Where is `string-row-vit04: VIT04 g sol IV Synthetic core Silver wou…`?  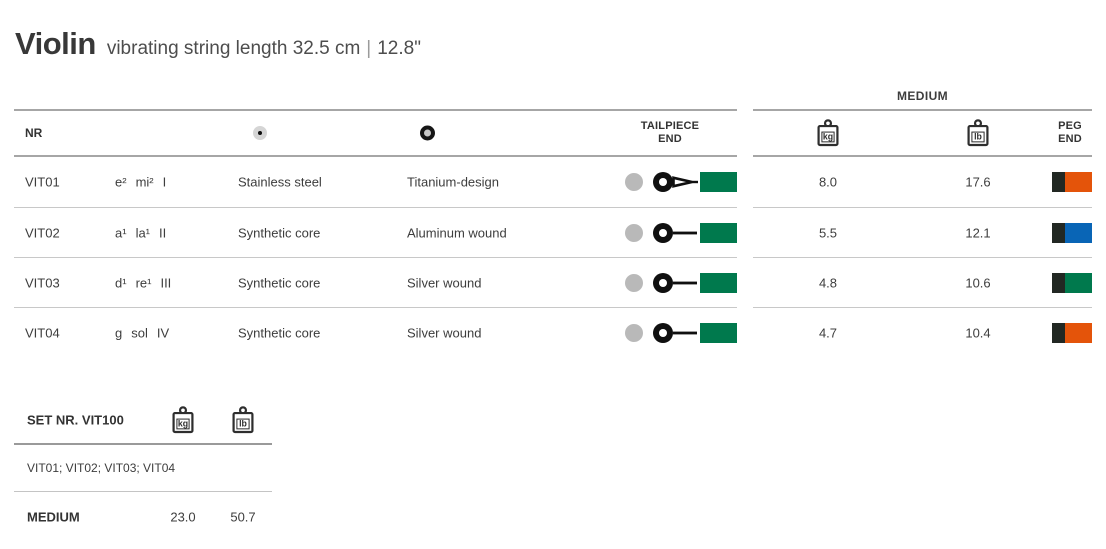
string-row-vit04: VIT04 g sol IV Synthetic core Silver wou… is located at coordinates (375, 332).